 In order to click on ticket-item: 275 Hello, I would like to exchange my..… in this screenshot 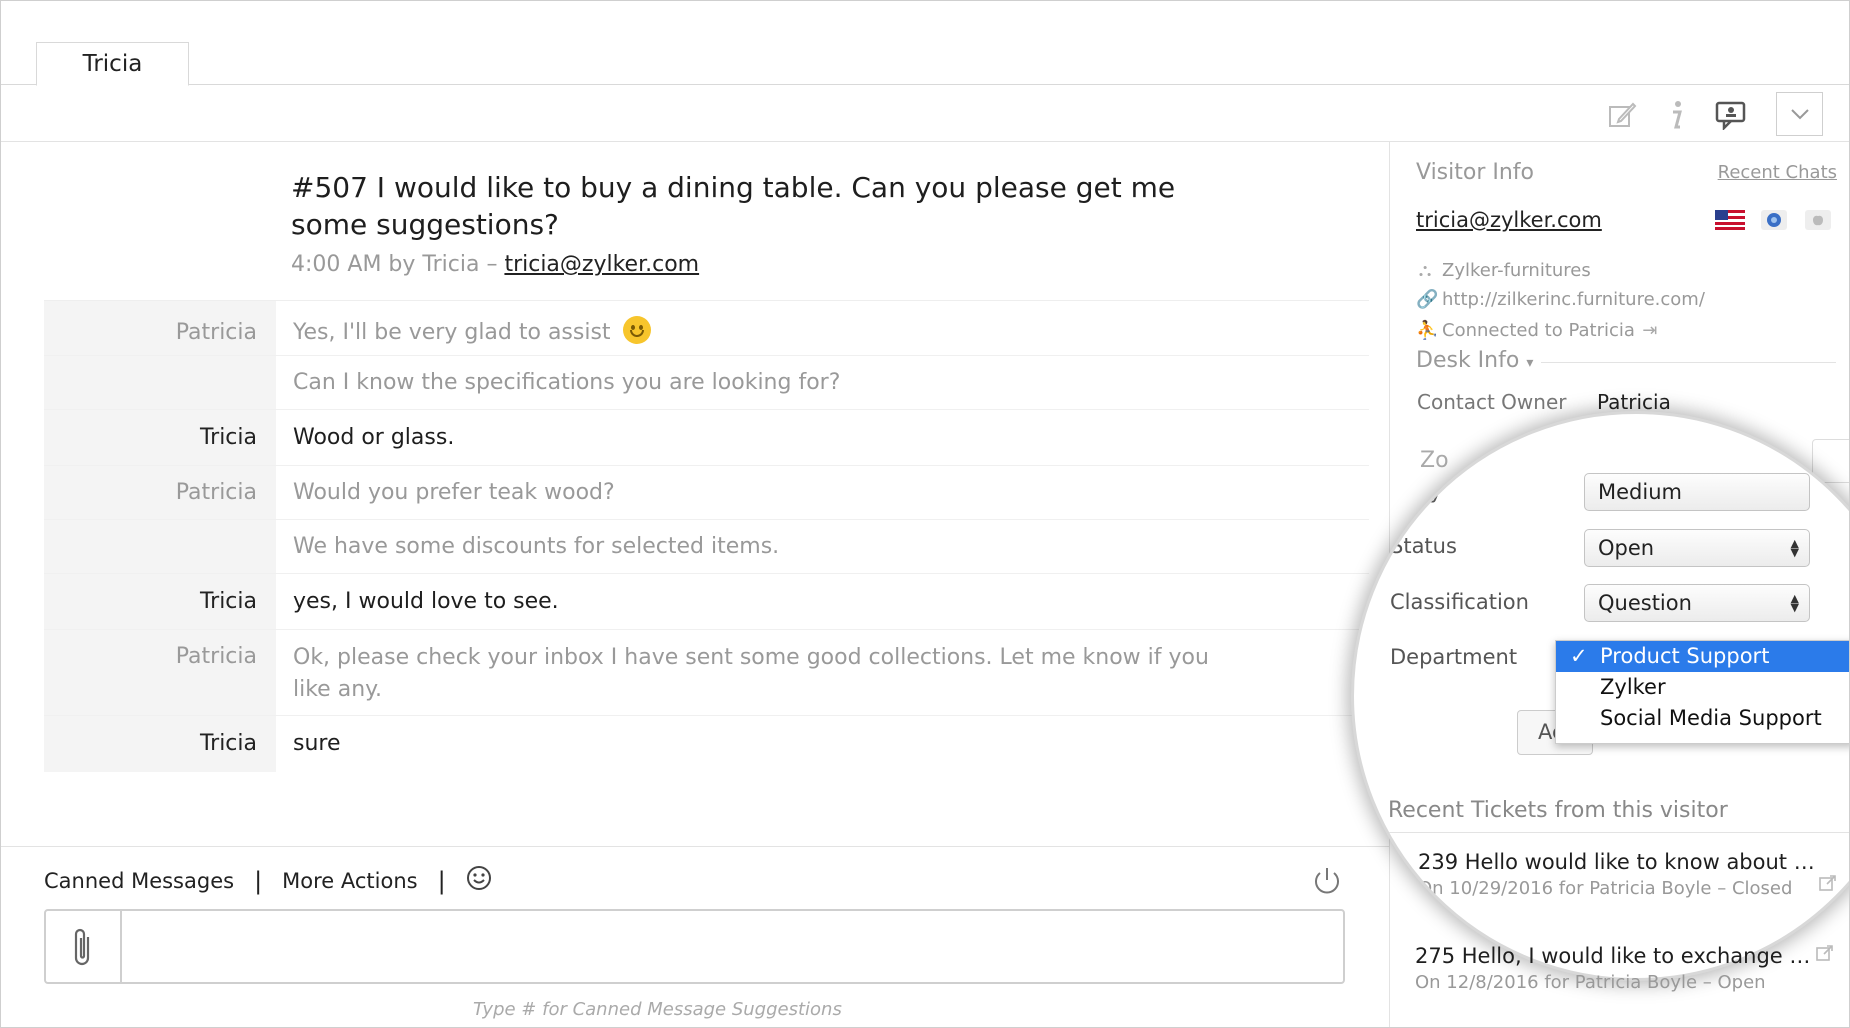, I will do `click(1625, 968)`.